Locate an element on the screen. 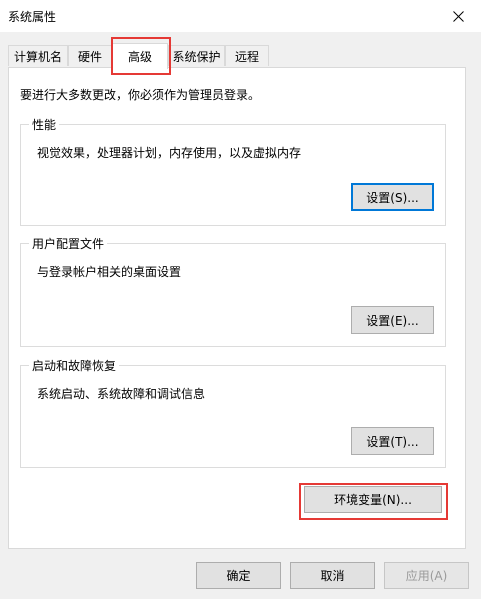 This screenshot has width=481, height=599. performance-title: 性能 is located at coordinates (44, 124).